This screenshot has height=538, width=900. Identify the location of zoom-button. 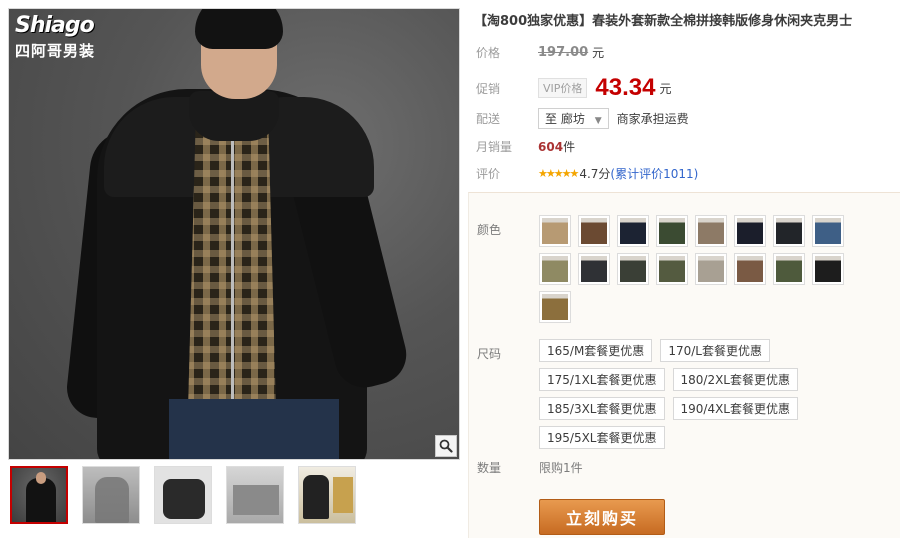
(446, 446).